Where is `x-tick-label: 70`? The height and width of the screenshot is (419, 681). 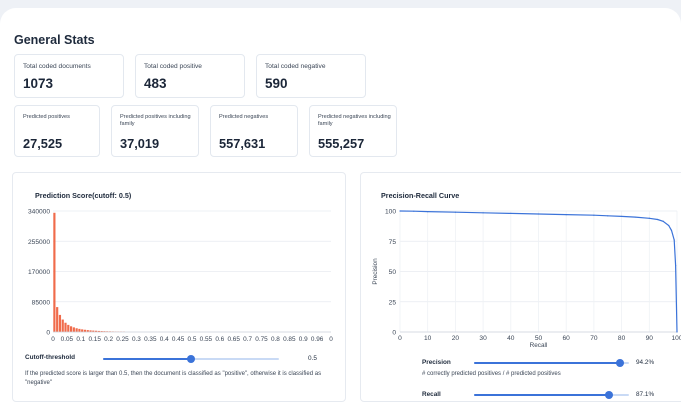 x-tick-label: 70 is located at coordinates (594, 338).